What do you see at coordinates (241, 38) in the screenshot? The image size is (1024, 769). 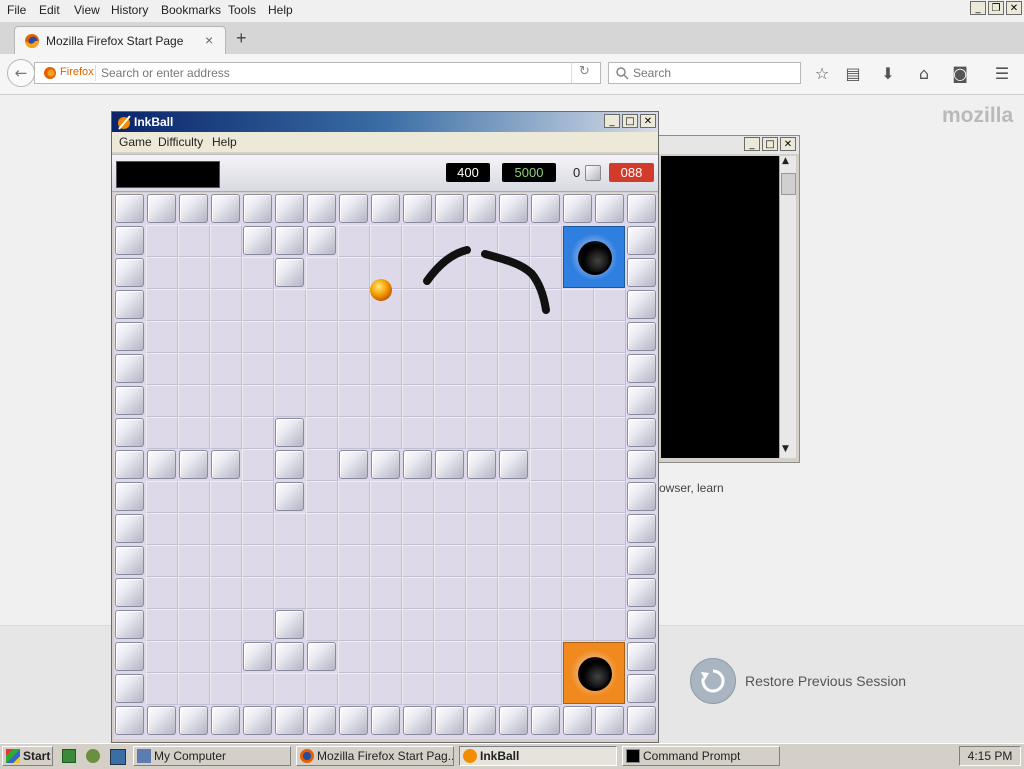 I see `new-tab-button: +` at bounding box center [241, 38].